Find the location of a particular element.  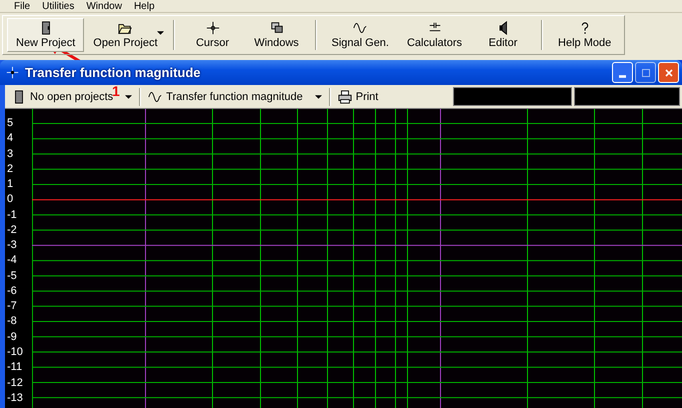

toolbar-button: Open Project is located at coordinates (125, 35).